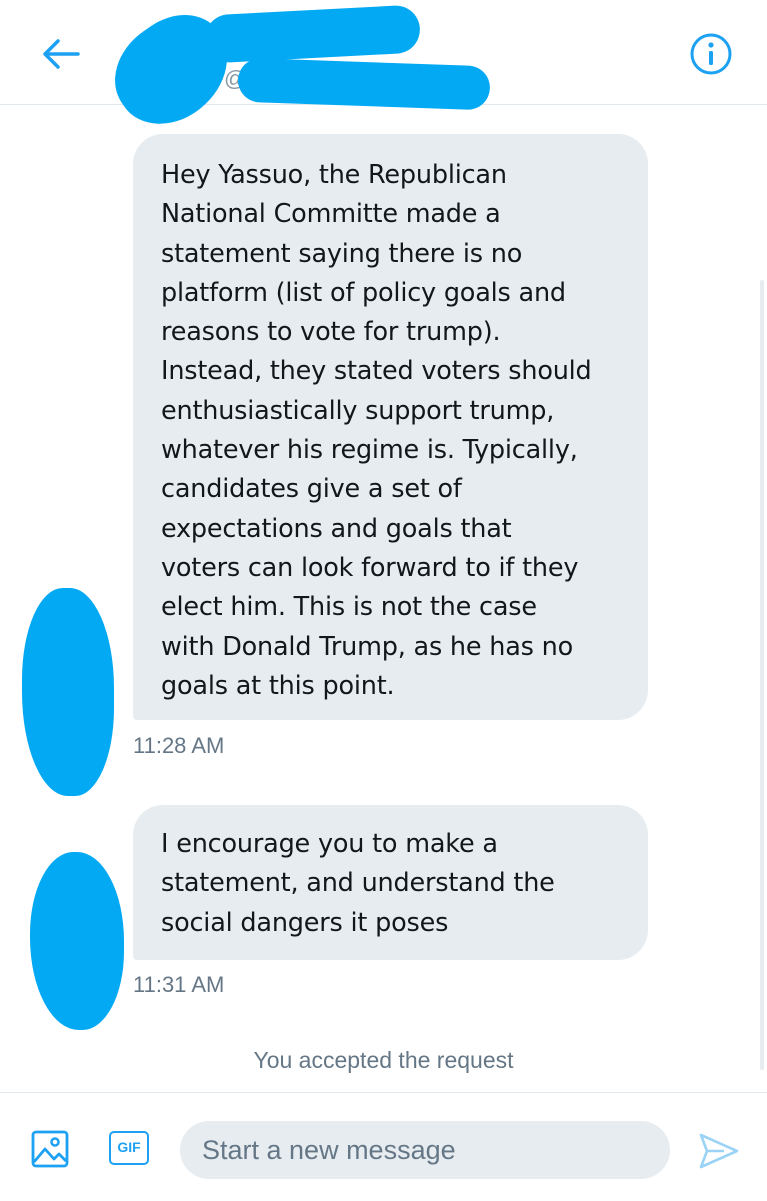 This screenshot has height=1201, width=767. I want to click on redacted-name, so click(312, 34).